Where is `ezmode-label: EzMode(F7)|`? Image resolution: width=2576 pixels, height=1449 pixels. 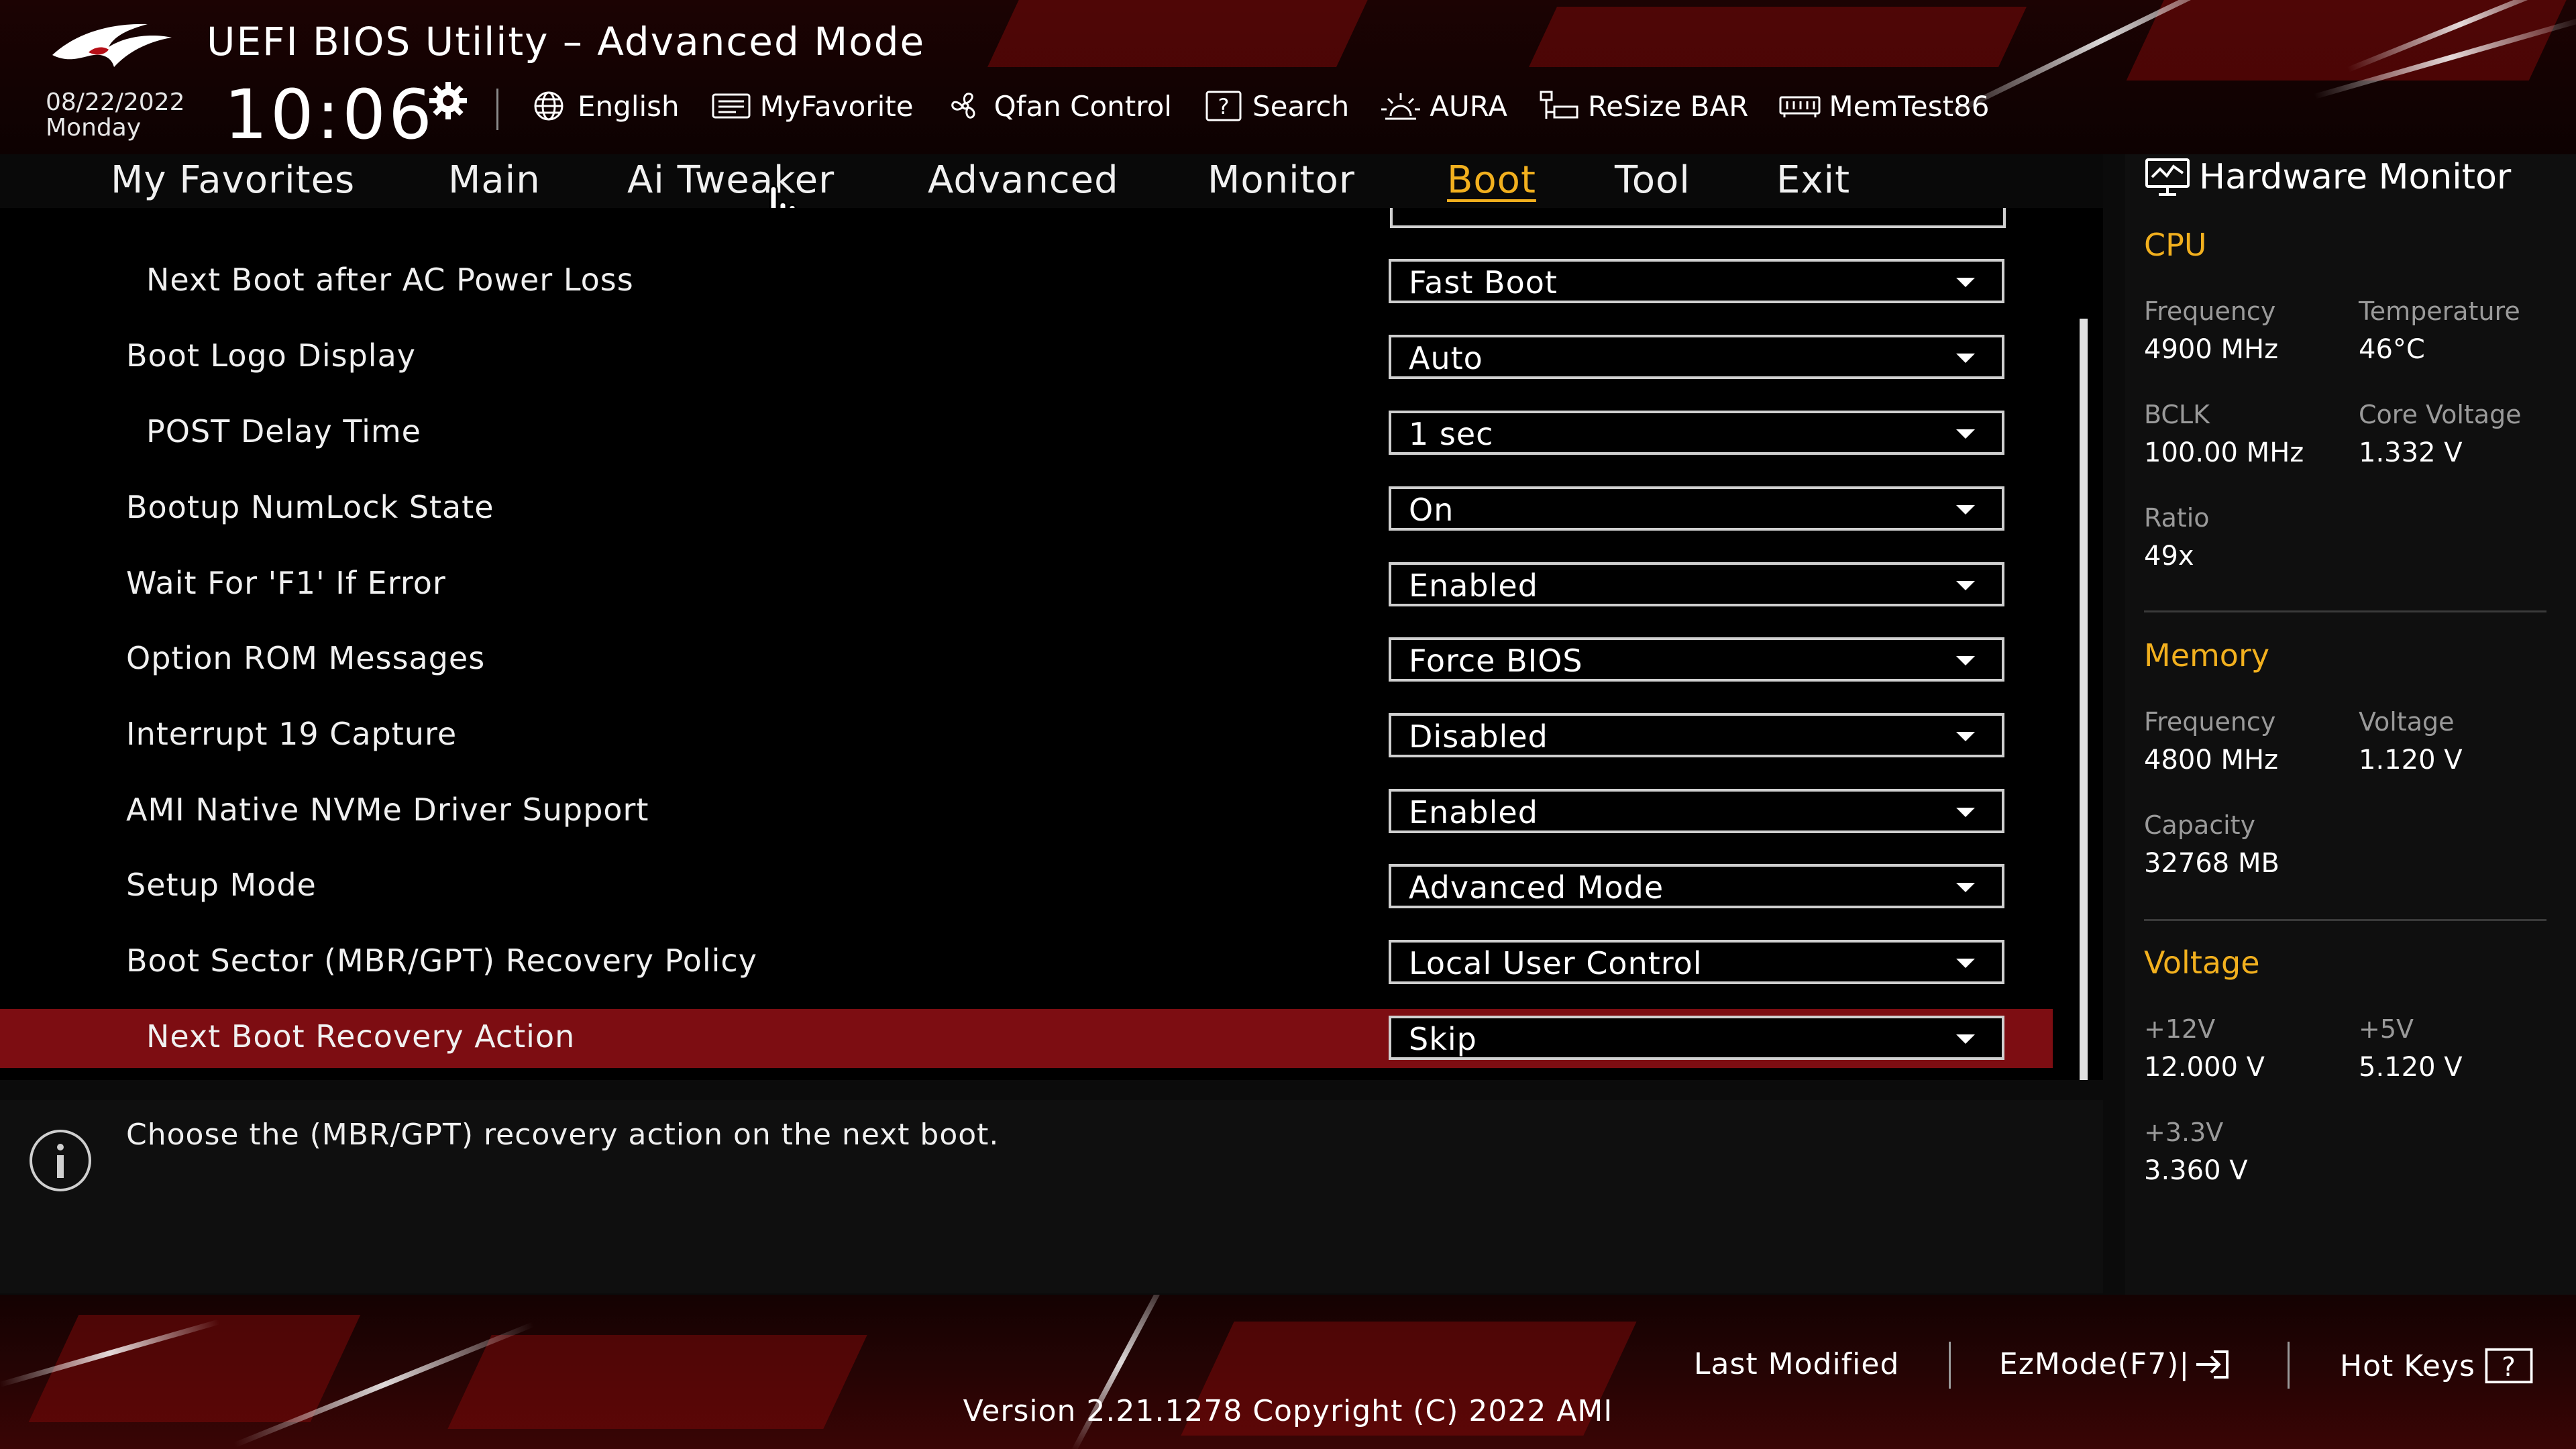
ezmode-label: EzMode(F7)| is located at coordinates (2094, 1364).